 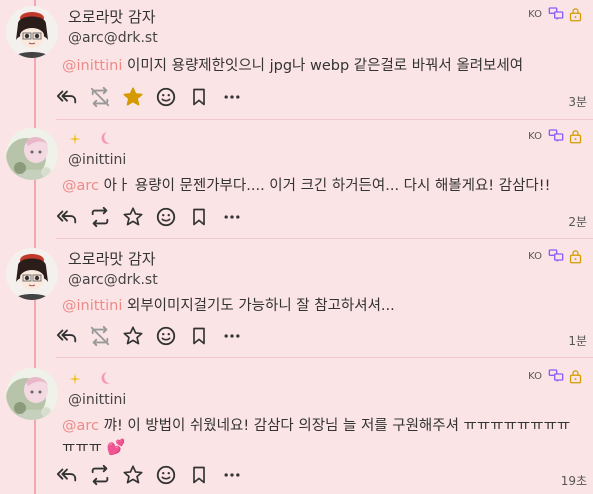 What do you see at coordinates (116, 447) in the screenshot?
I see `heart-emoji-icon: 💕` at bounding box center [116, 447].